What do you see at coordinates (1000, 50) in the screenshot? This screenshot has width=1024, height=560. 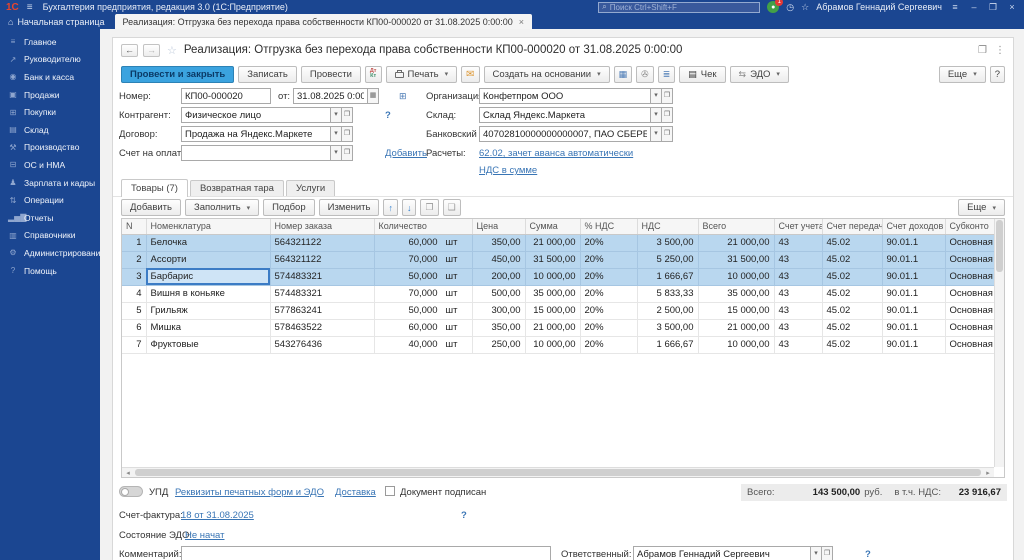 I see `more-menu-icon: ⋮` at bounding box center [1000, 50].